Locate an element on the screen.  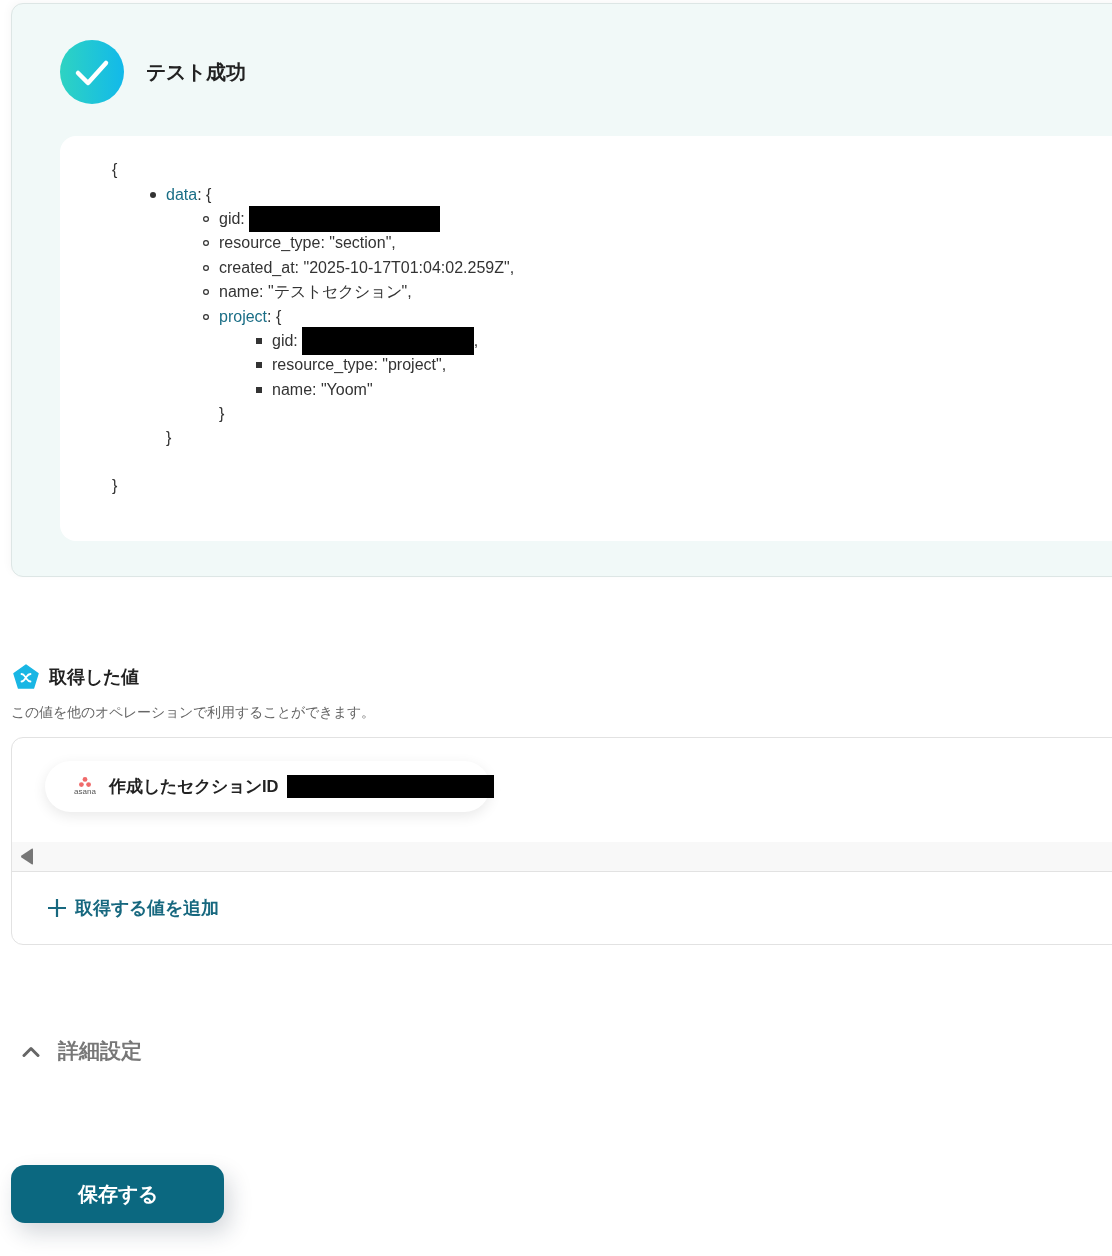
json-line: name: "テストセクション", is located at coordinates (315, 291).